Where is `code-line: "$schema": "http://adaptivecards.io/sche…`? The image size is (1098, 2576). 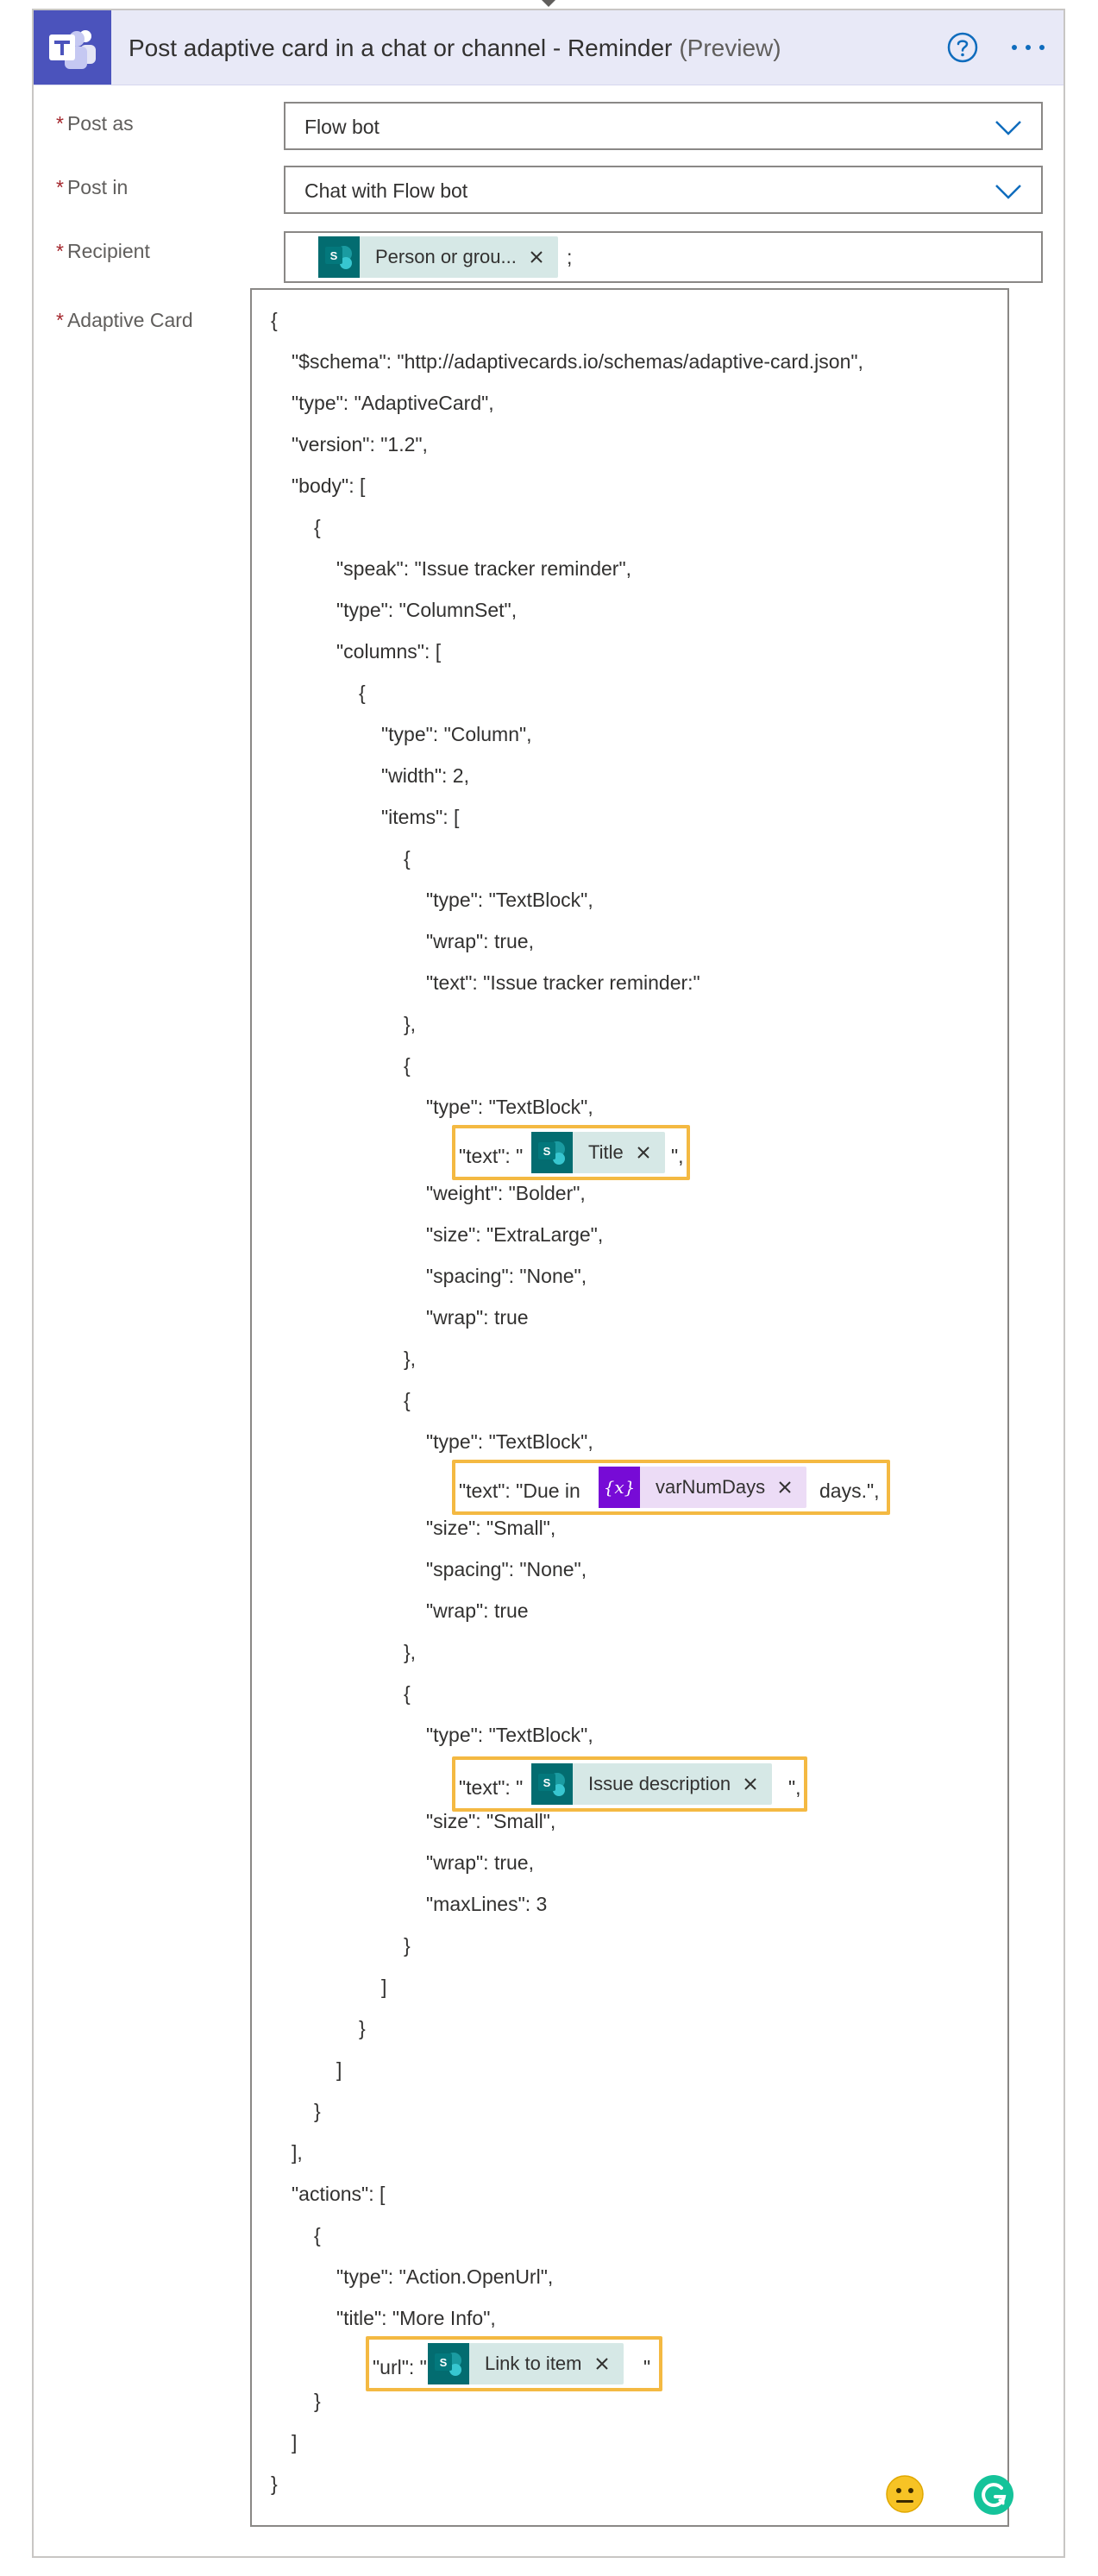
code-line: "$schema": "http://adaptivecards.io/sche… is located at coordinates (577, 361).